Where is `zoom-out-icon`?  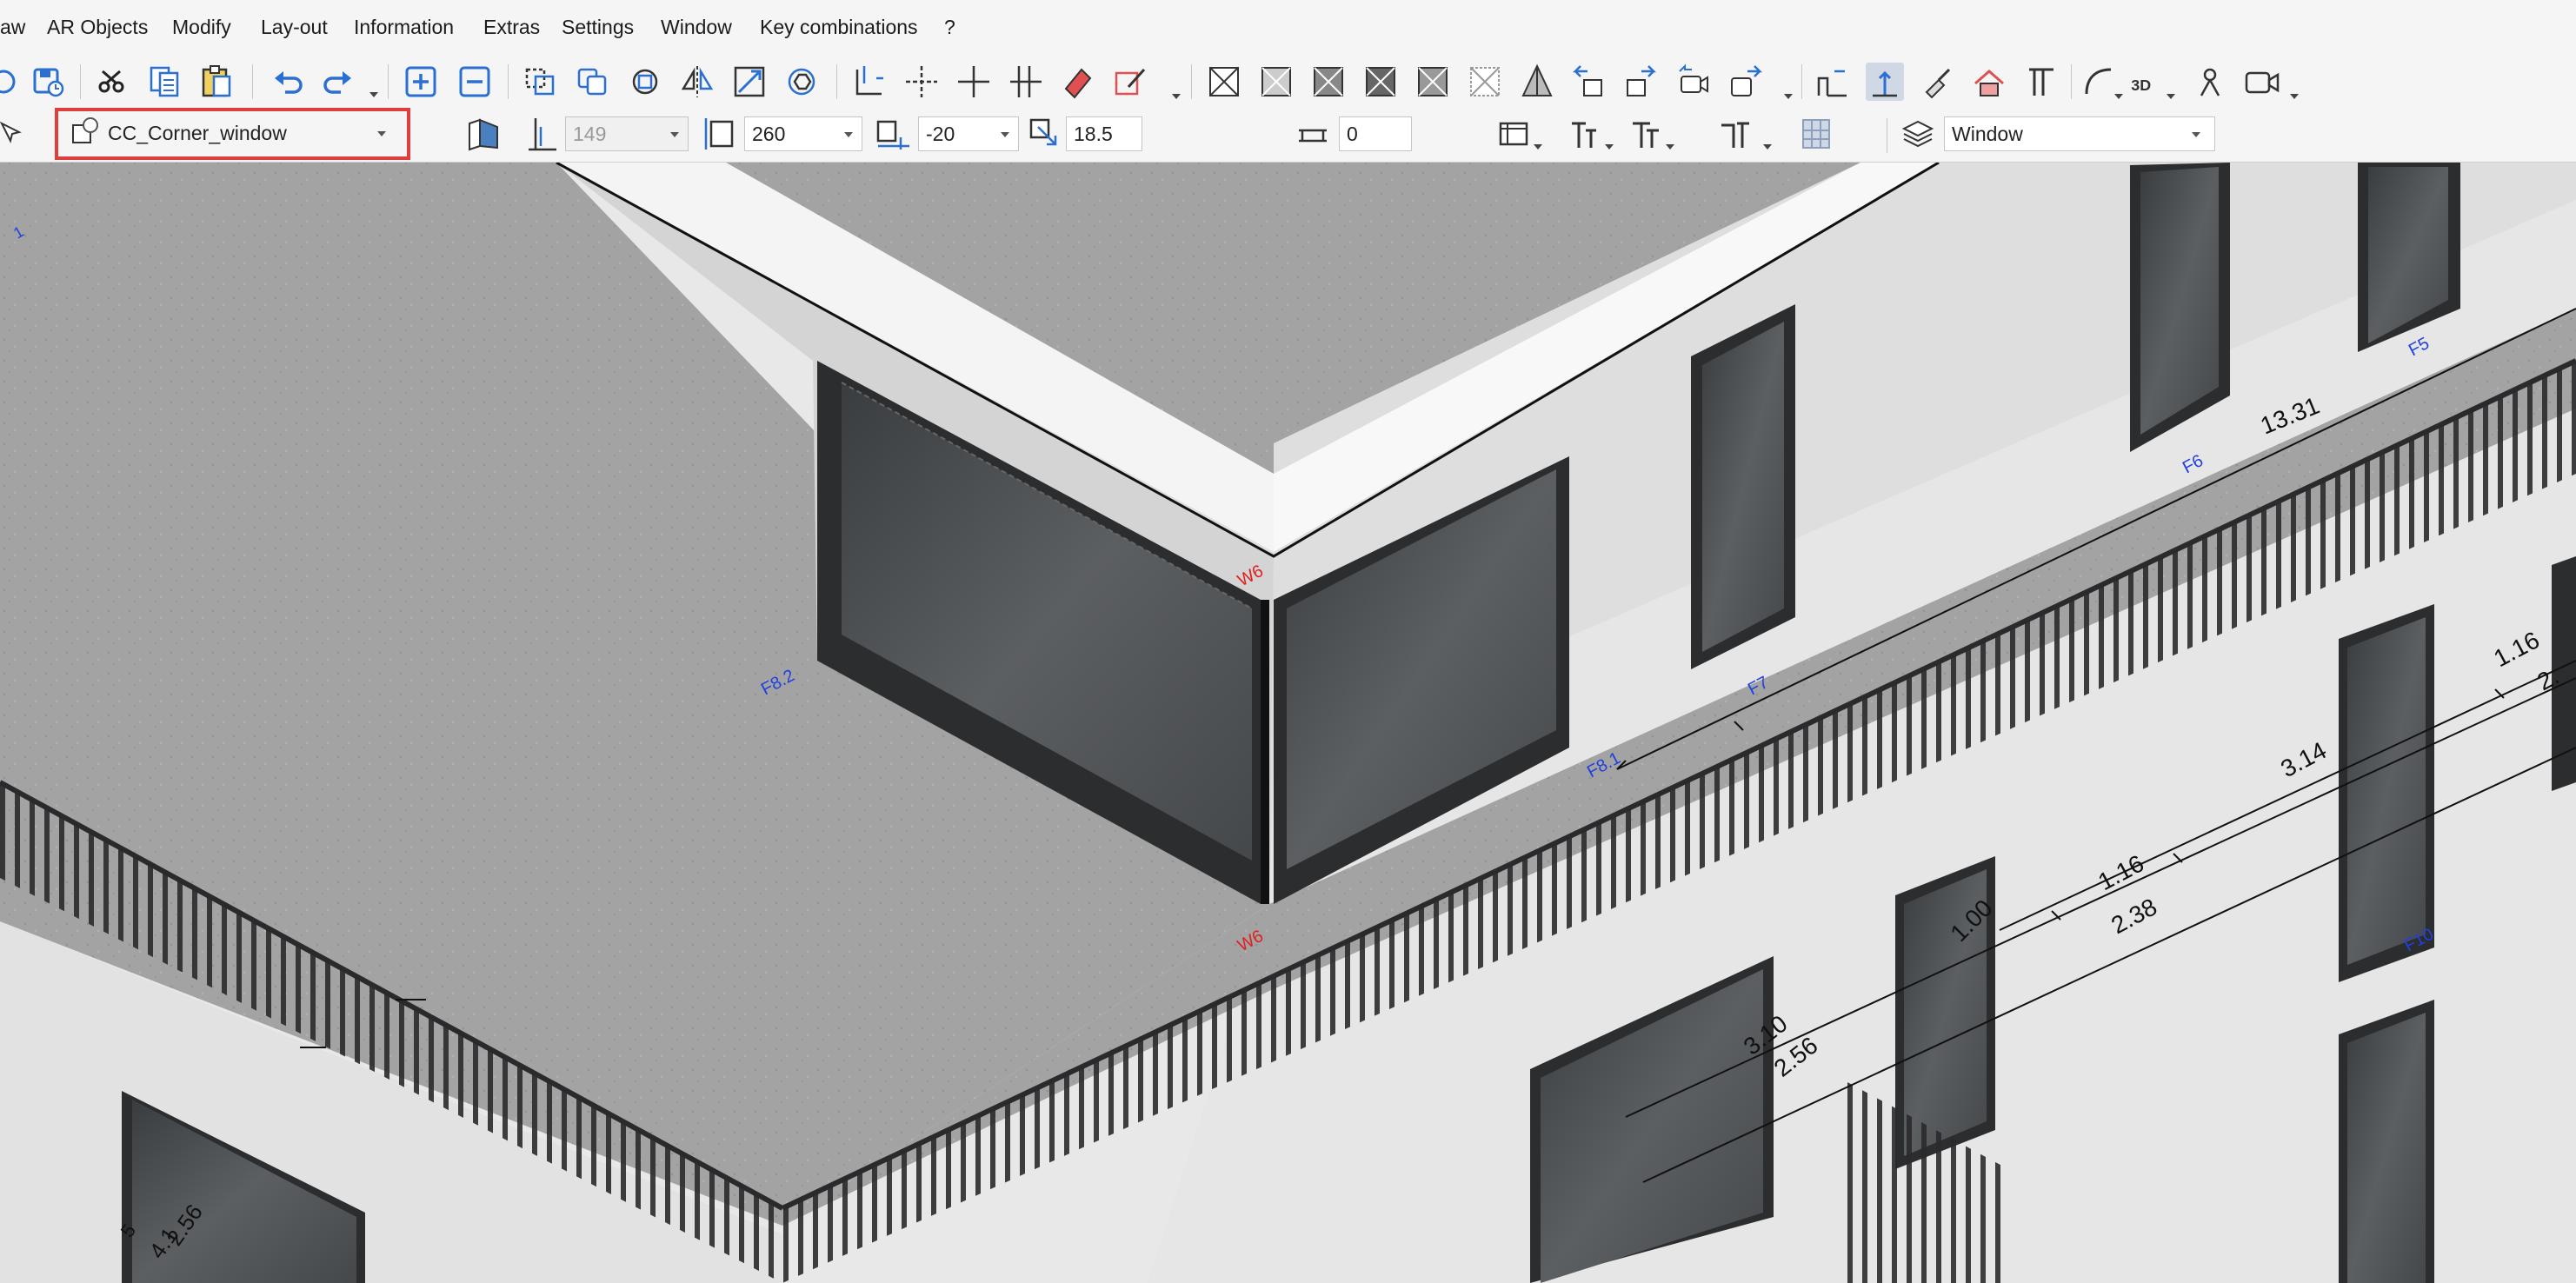
zoom-out-icon is located at coordinates (475, 82).